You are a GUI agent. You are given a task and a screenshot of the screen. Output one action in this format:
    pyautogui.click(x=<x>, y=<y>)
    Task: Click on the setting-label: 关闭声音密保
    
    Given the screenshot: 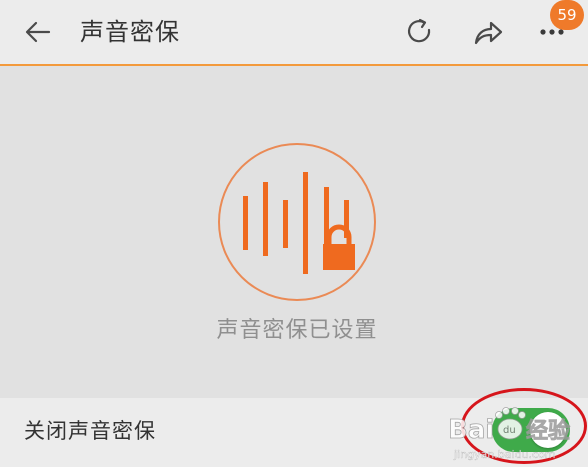 What is the action you would take?
    pyautogui.click(x=90, y=431)
    